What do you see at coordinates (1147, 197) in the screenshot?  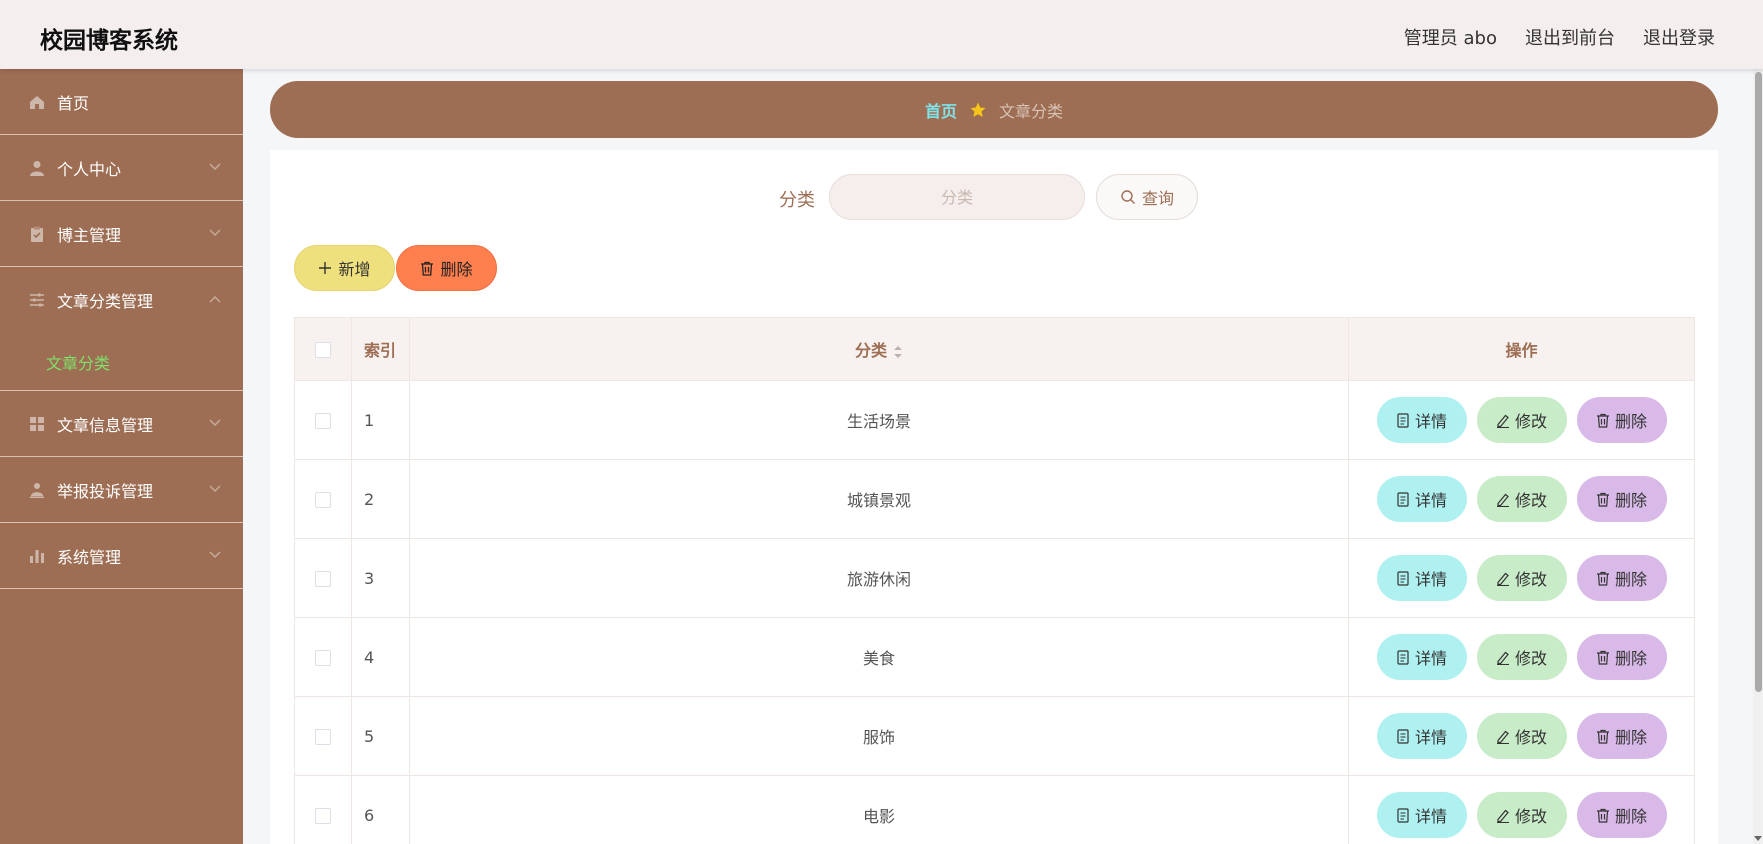 I see `query-button: 查询` at bounding box center [1147, 197].